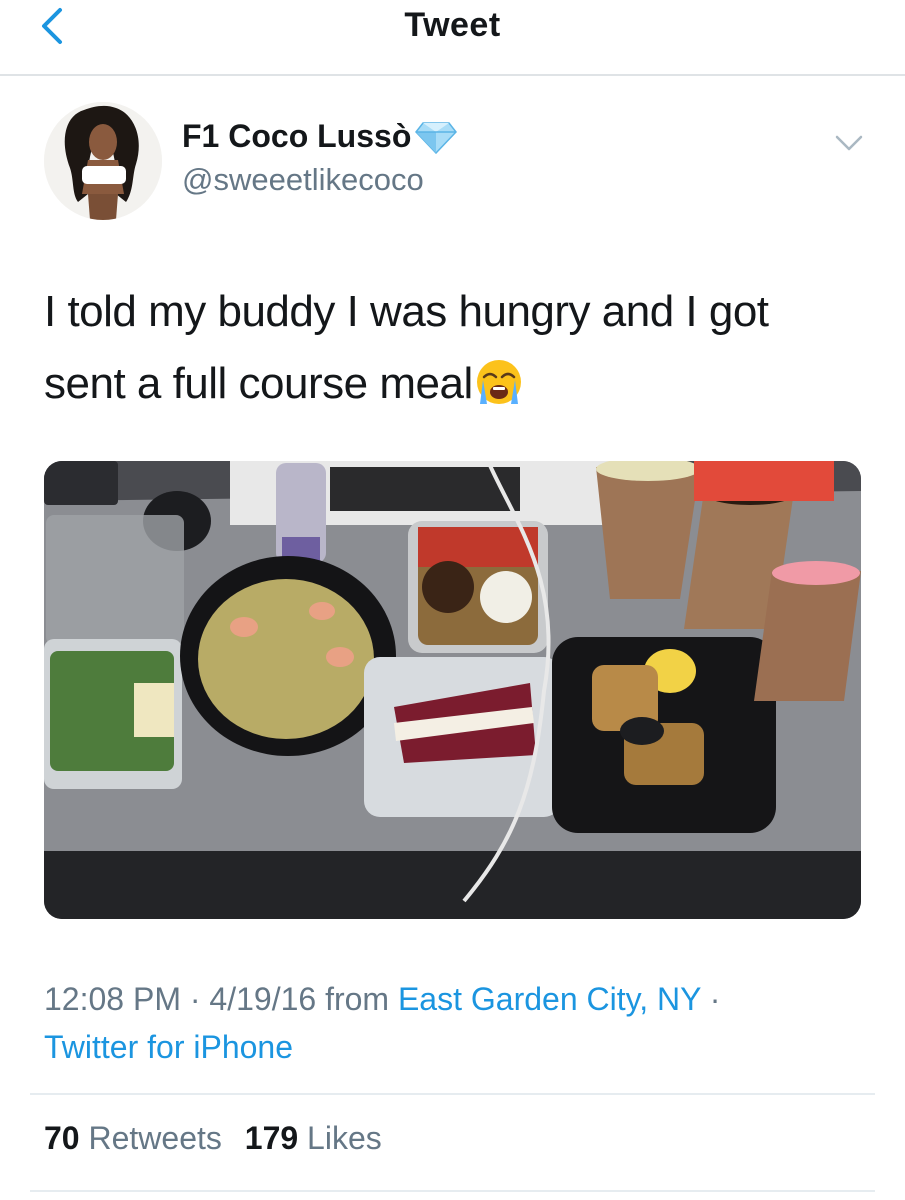  What do you see at coordinates (258, 383) in the screenshot?
I see `tweet-text-line-2: sent a full course meal` at bounding box center [258, 383].